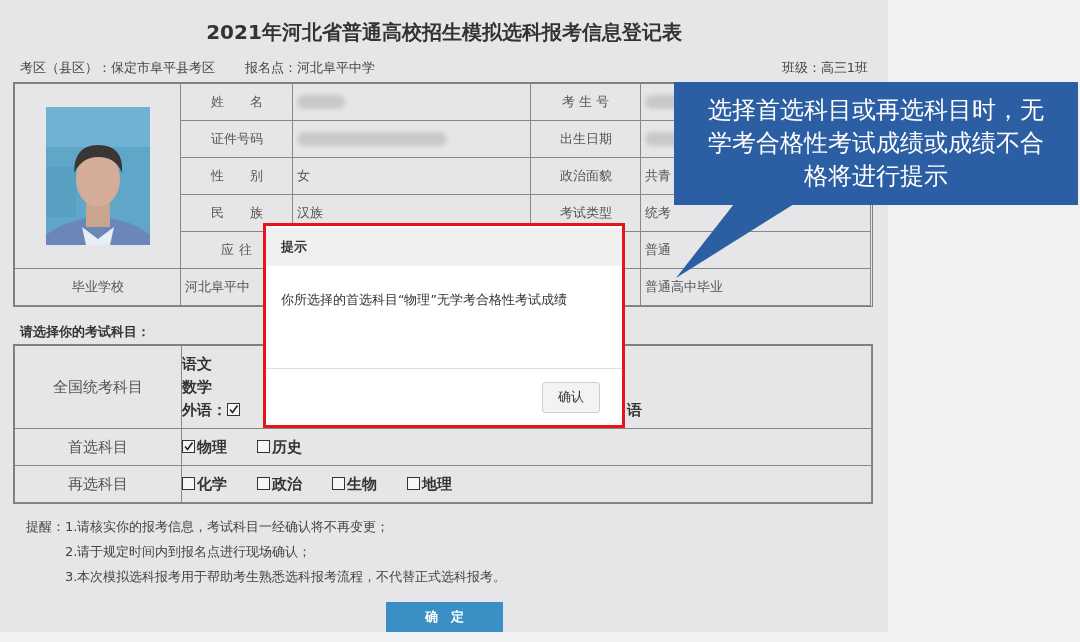 The image size is (1080, 642). Describe the element at coordinates (586, 102) in the screenshot. I see `field-label: 考 生 号` at that location.